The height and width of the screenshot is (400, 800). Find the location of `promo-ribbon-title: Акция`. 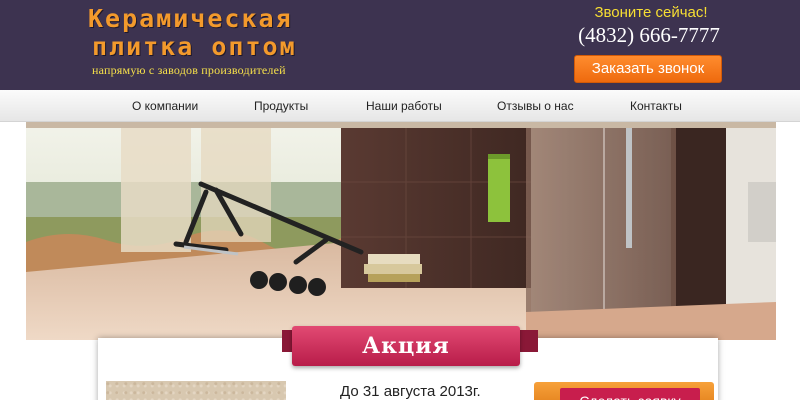

promo-ribbon-title: Акция is located at coordinates (406, 346).